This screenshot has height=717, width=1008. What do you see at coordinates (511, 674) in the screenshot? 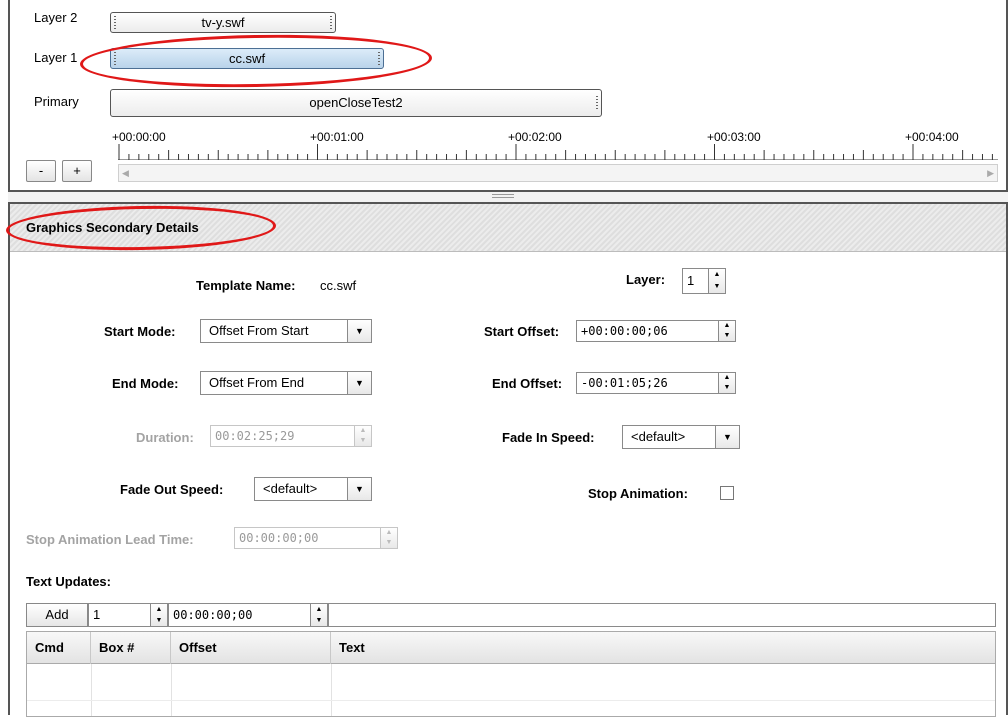
I see `text-updates-table: Cmd Box # Offset Text` at bounding box center [511, 674].